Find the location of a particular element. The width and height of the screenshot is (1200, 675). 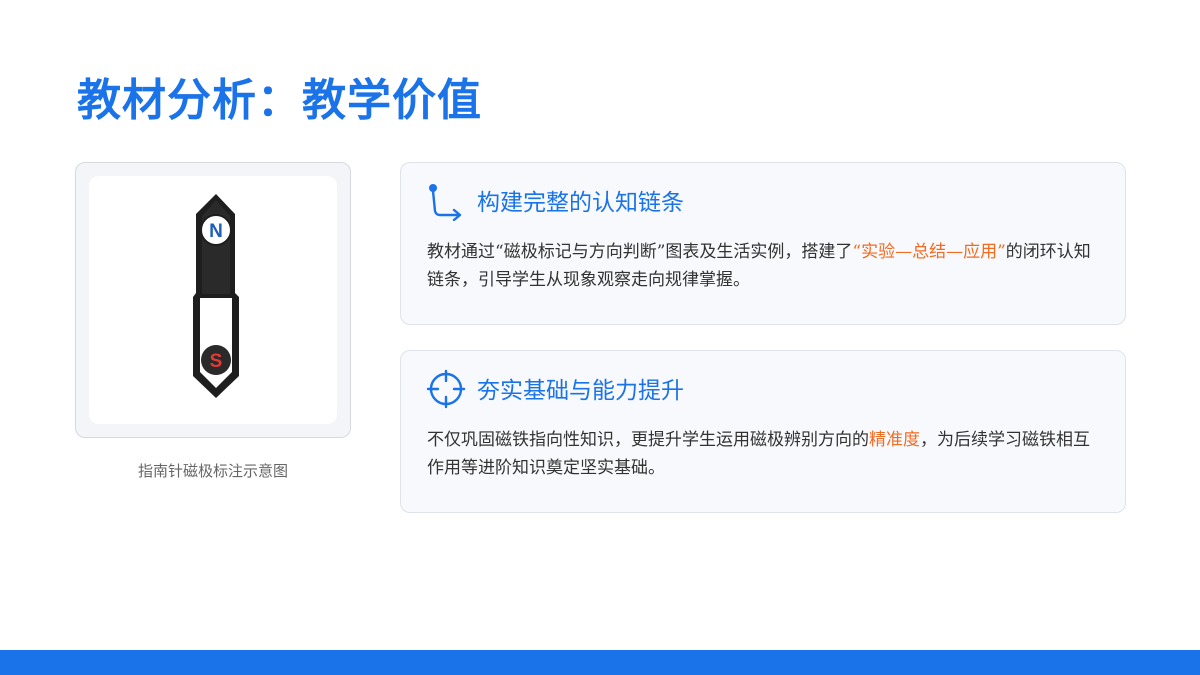

figure-frame: N S is located at coordinates (213, 300).